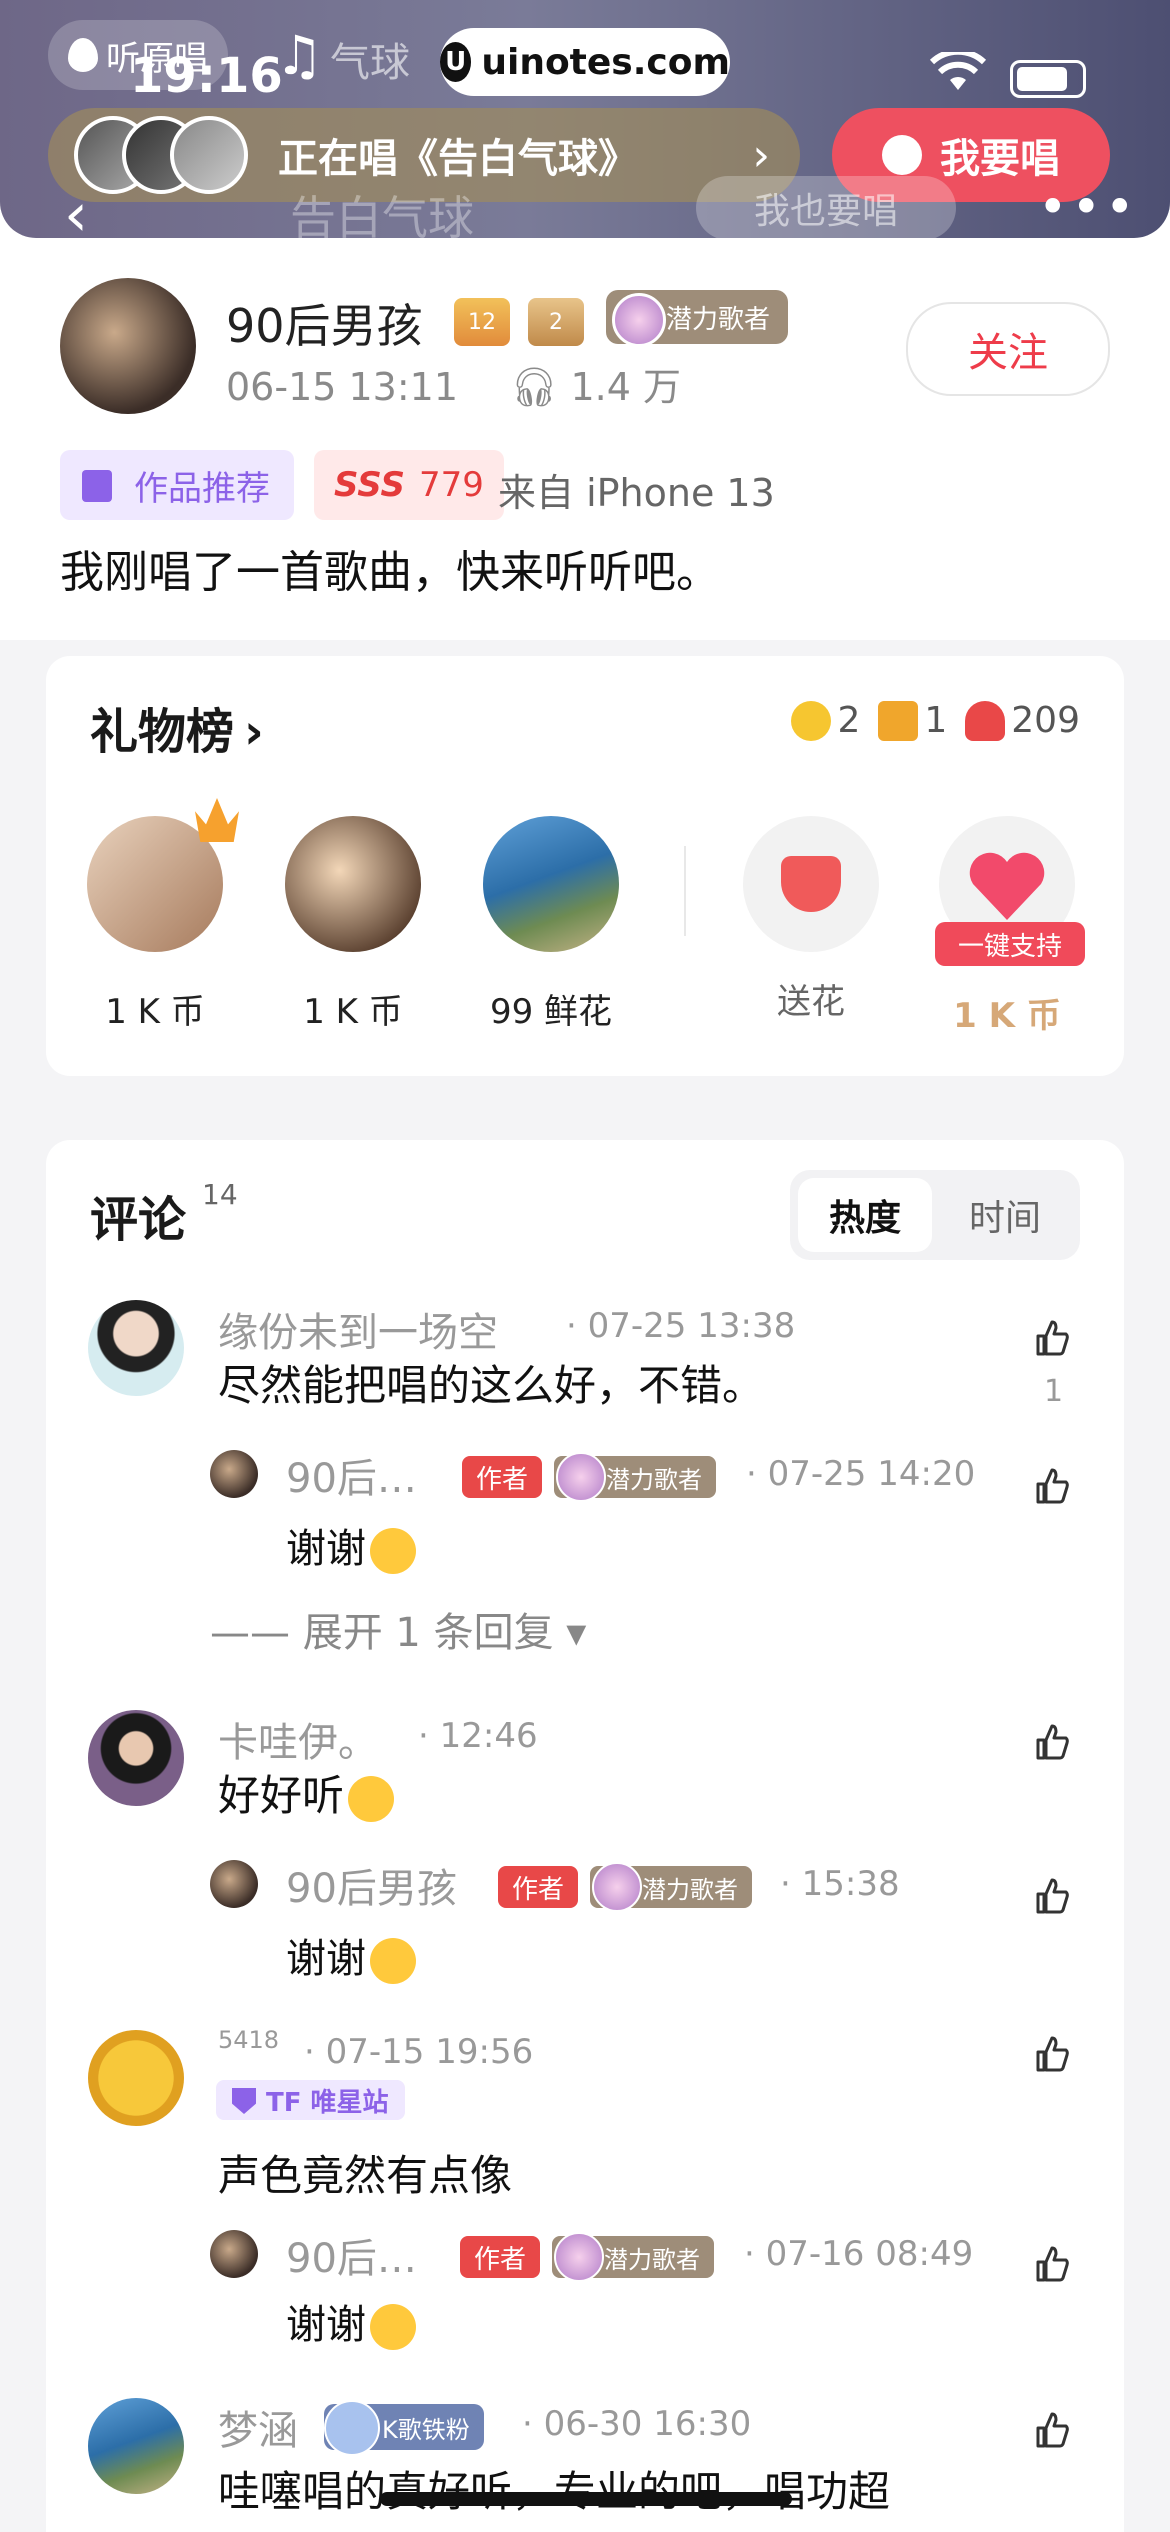  Describe the element at coordinates (1007, 1016) in the screenshot. I see `support-amount: 1 K 币` at that location.